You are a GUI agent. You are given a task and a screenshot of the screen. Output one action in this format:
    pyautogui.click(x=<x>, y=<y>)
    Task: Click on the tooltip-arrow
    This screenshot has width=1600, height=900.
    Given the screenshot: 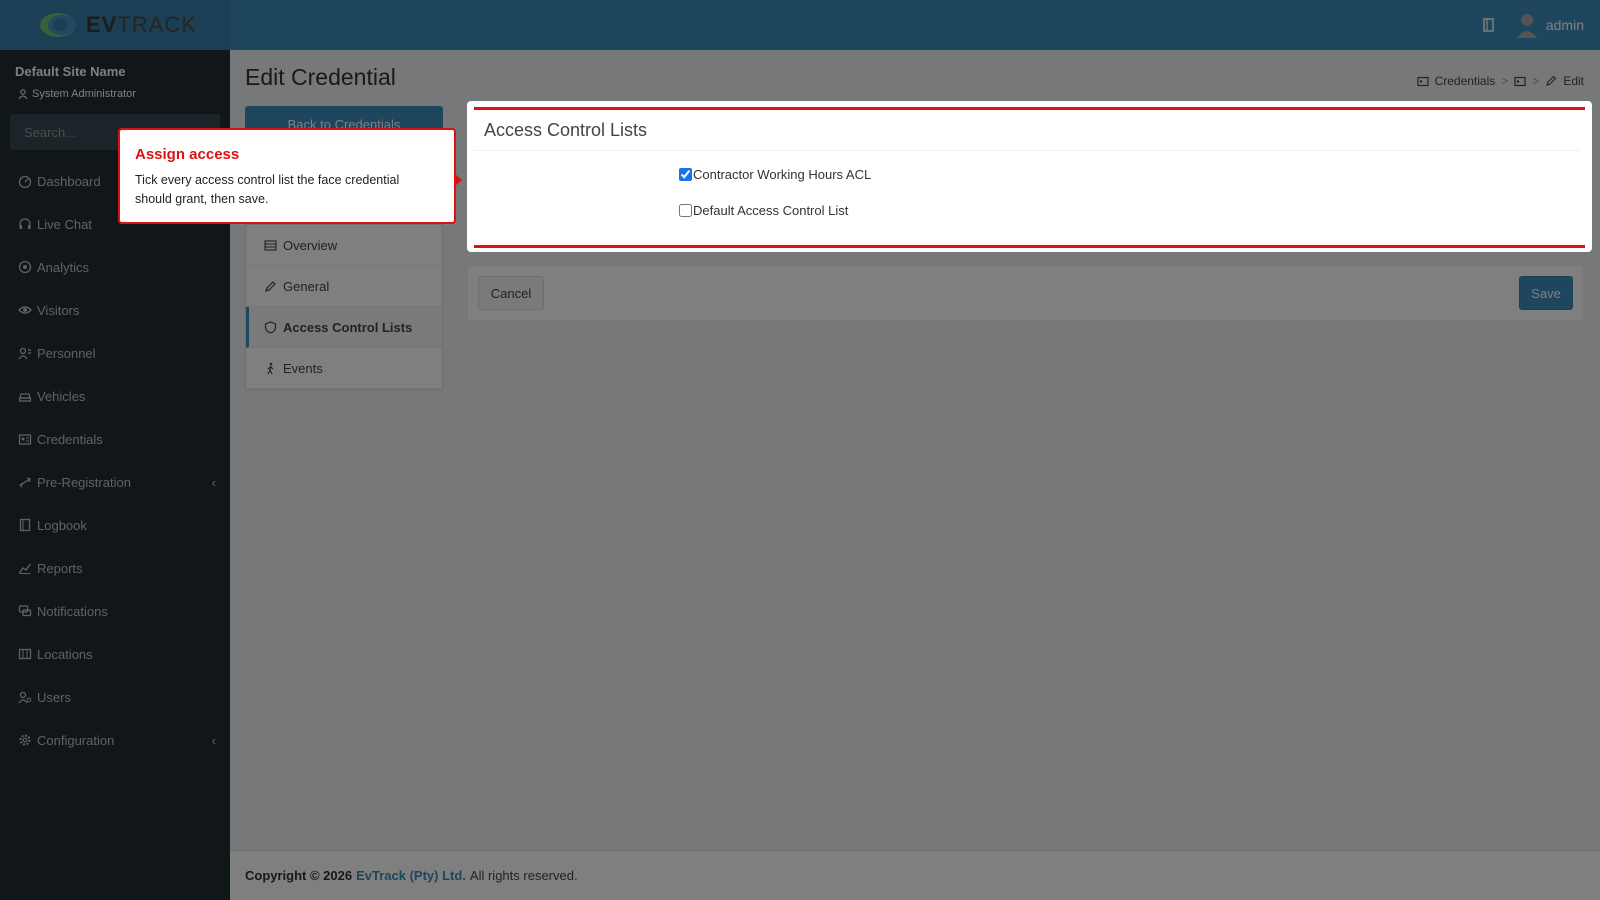 What is the action you would take?
    pyautogui.click(x=458, y=180)
    